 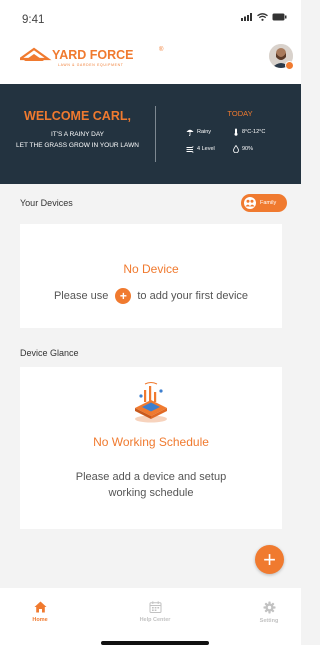 I want to click on weather-condition: Rainy, so click(x=198, y=132).